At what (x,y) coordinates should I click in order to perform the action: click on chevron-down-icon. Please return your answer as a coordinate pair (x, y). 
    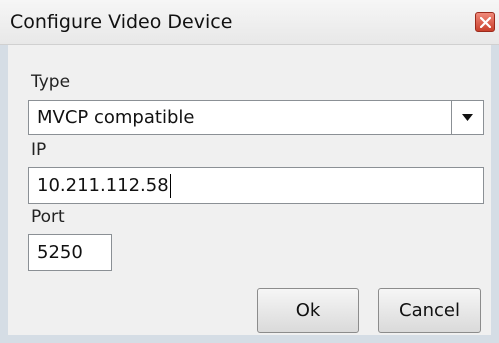
    Looking at the image, I should click on (467, 117).